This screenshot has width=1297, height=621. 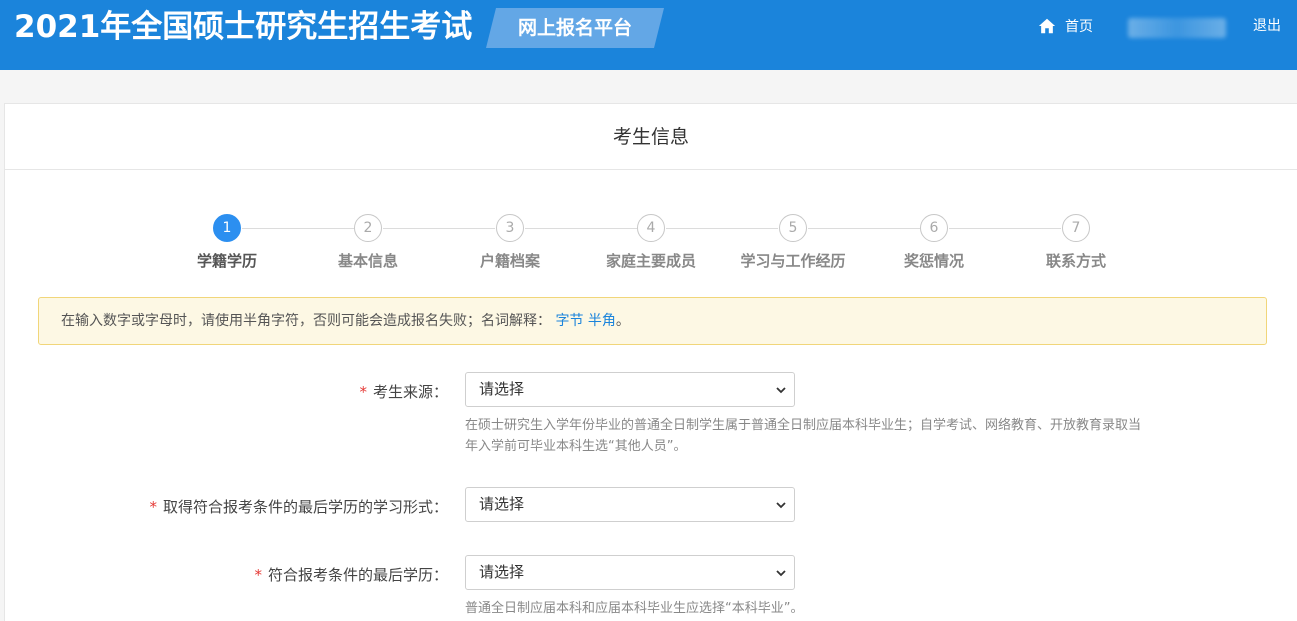 What do you see at coordinates (509, 261) in the screenshot?
I see `step-label: 户籍档案` at bounding box center [509, 261].